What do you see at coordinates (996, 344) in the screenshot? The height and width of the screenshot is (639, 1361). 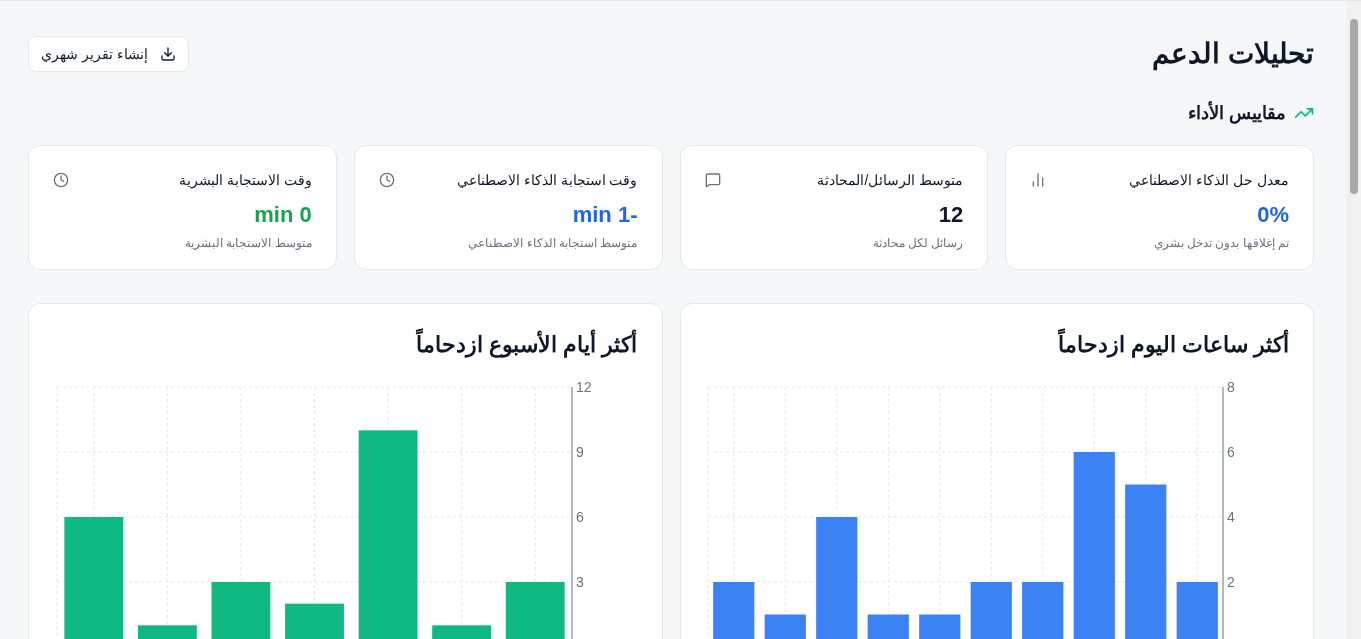 I see `chart-title: أكثر ساعات اليوم ازدحاماً` at bounding box center [996, 344].